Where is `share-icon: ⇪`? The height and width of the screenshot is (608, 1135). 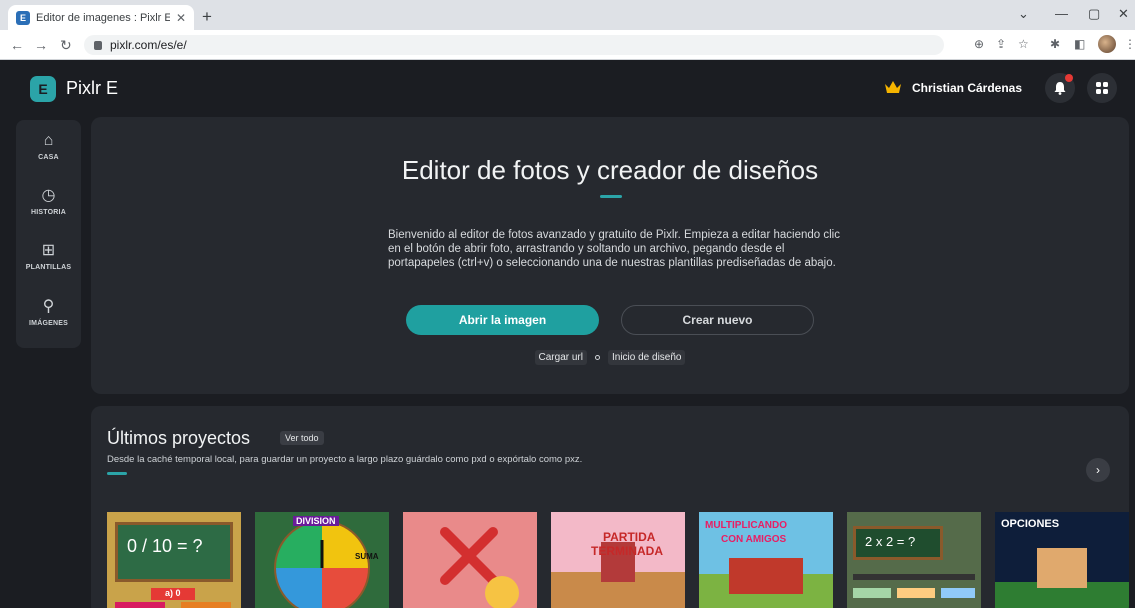
share-icon: ⇪ is located at coordinates (1001, 44).